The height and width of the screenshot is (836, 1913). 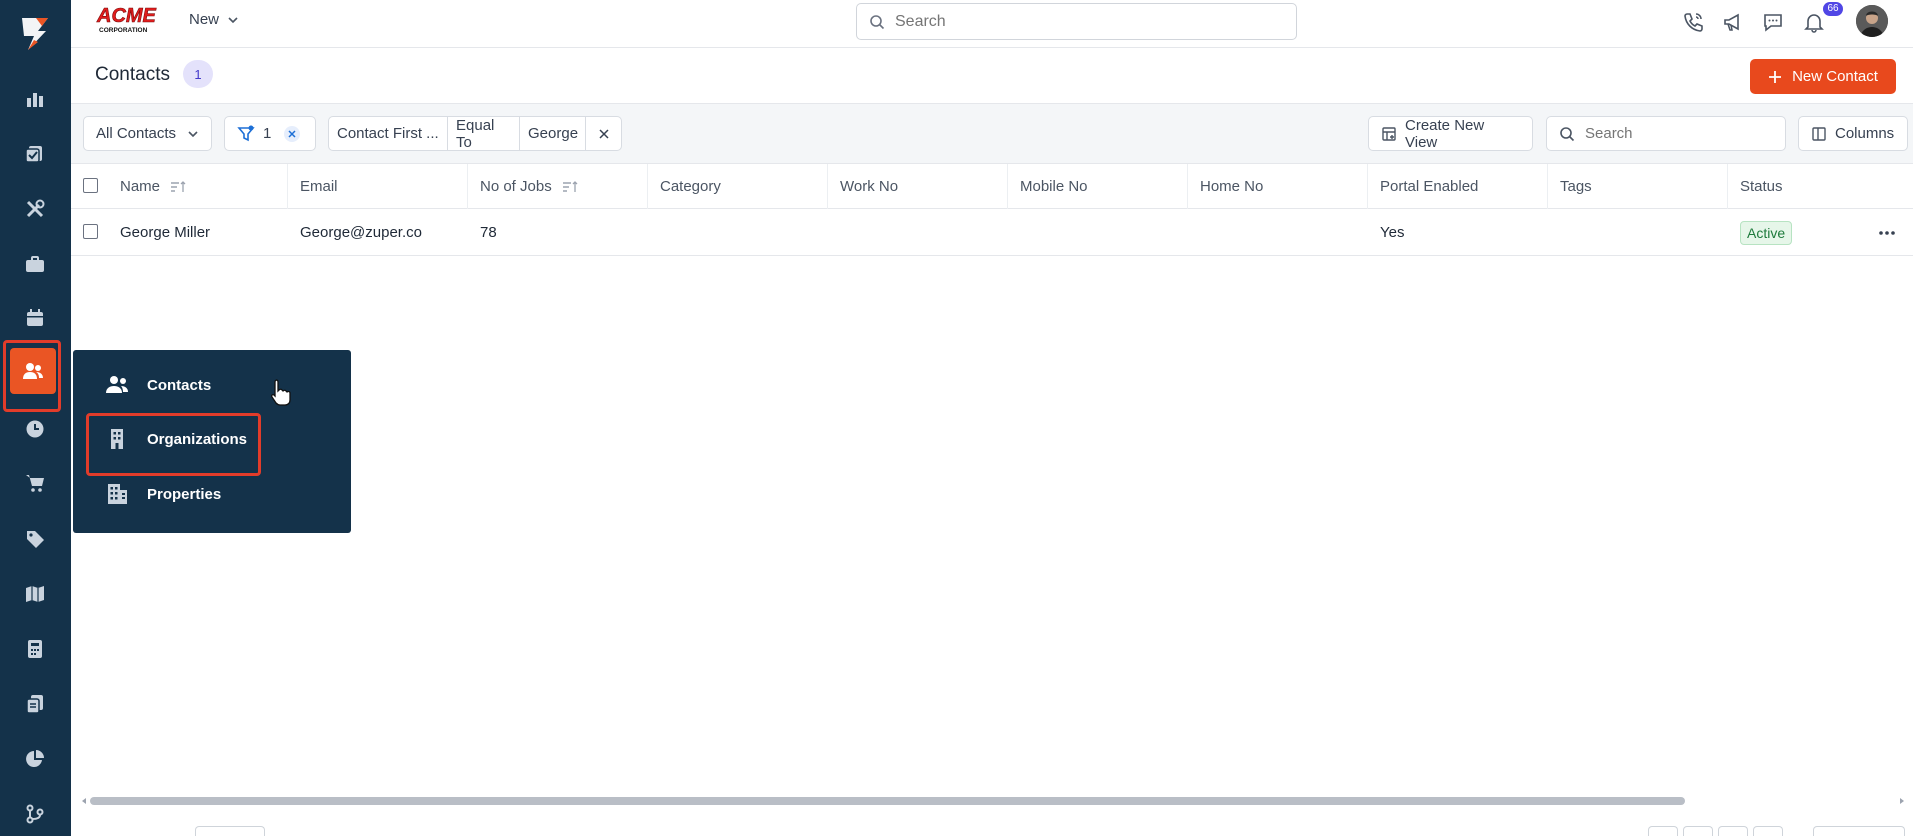 I want to click on svg-text: CORPORATION, so click(x=123, y=30).